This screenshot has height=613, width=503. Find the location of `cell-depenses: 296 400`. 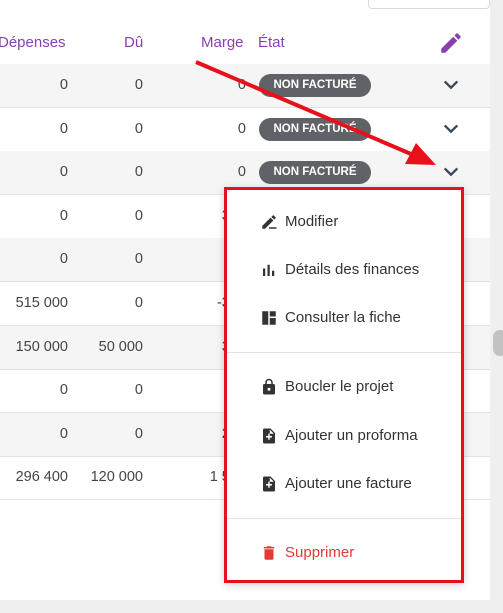

cell-depenses: 296 400 is located at coordinates (41, 477).